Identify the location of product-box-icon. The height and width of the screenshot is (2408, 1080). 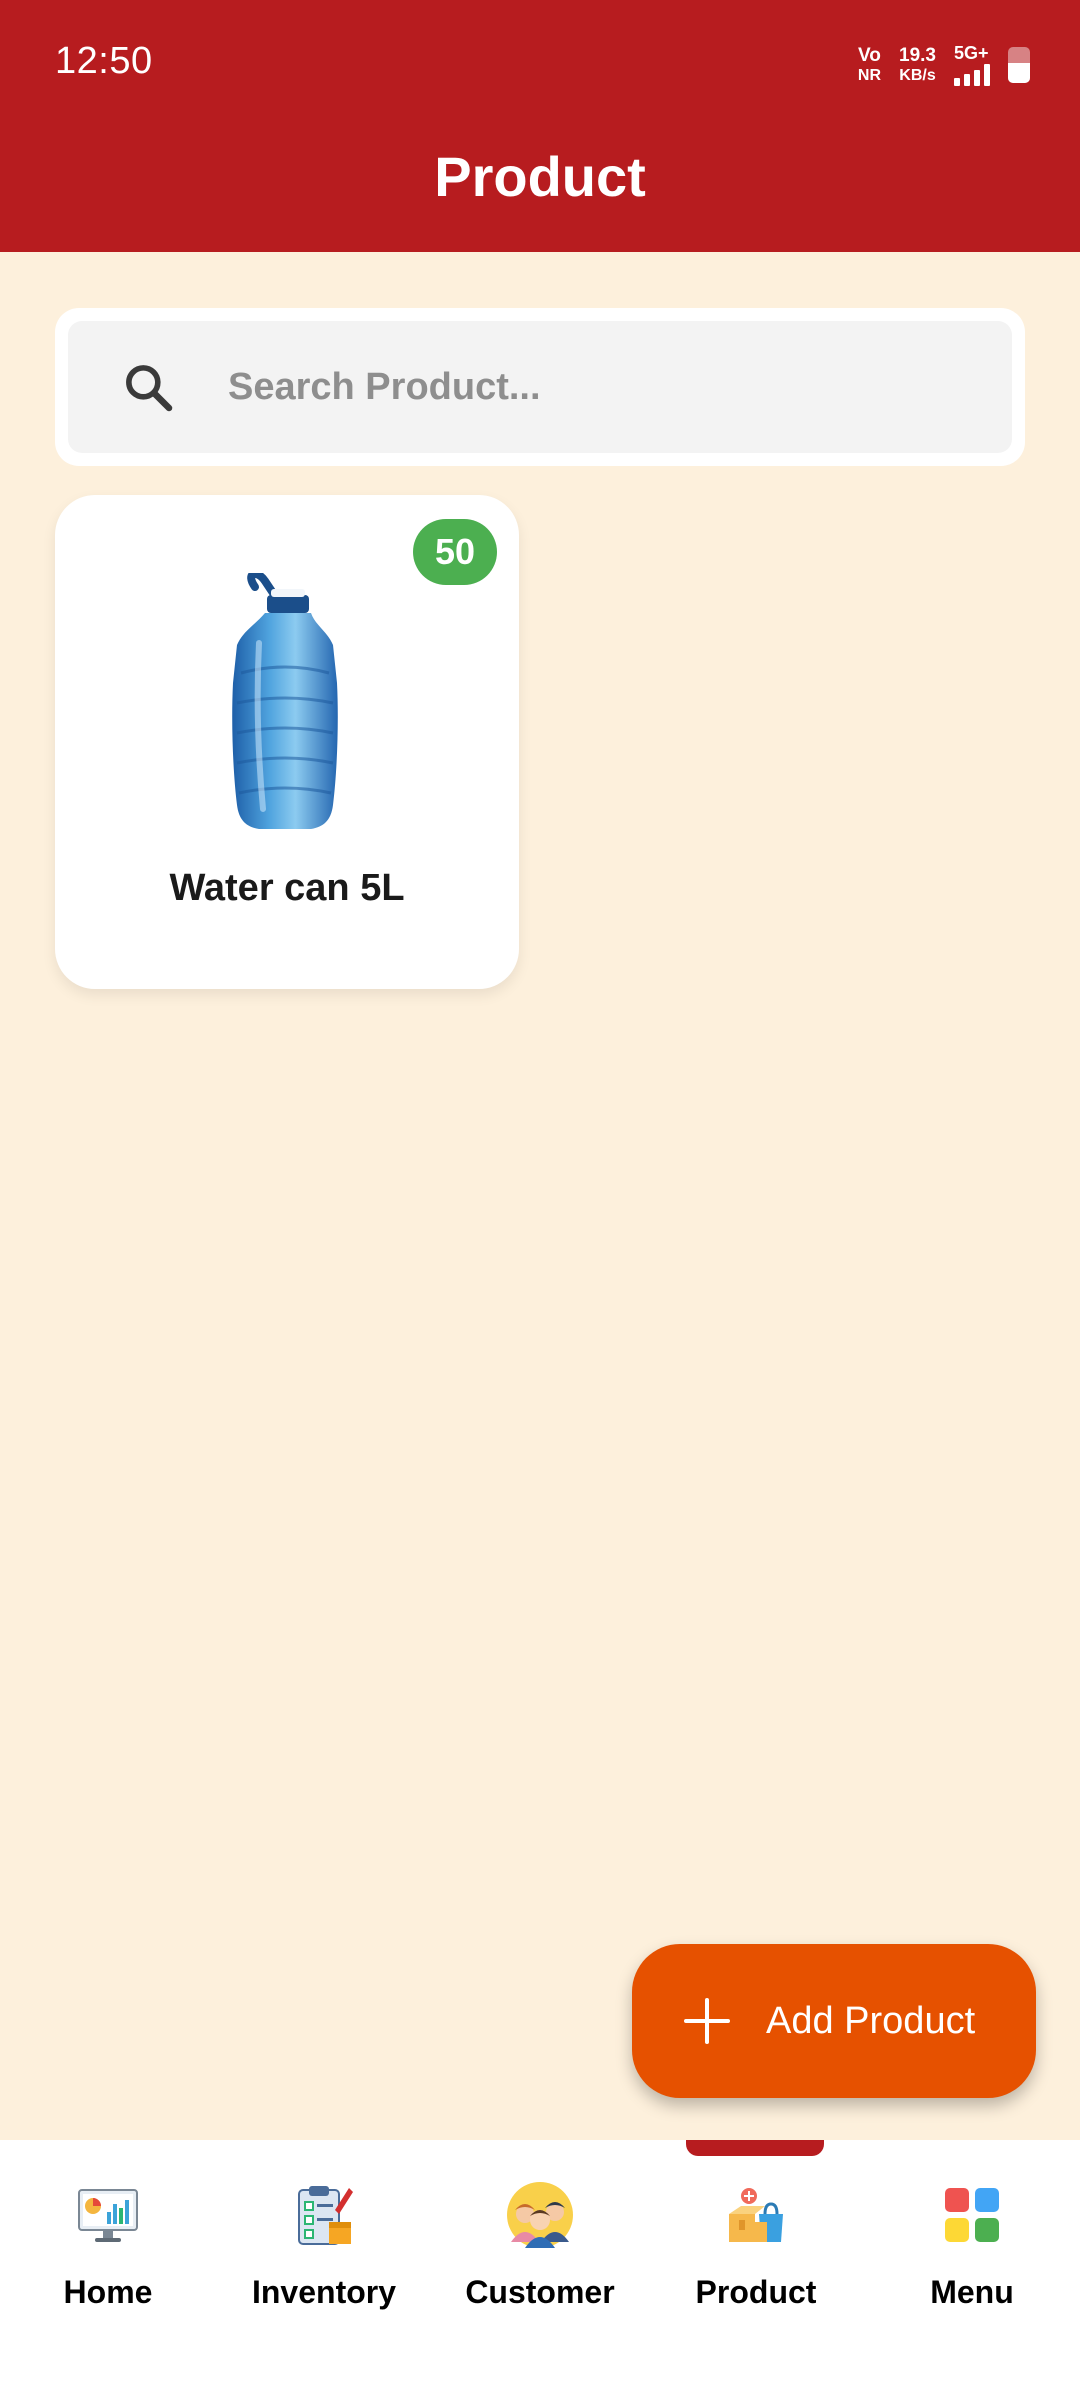
(756, 2215).